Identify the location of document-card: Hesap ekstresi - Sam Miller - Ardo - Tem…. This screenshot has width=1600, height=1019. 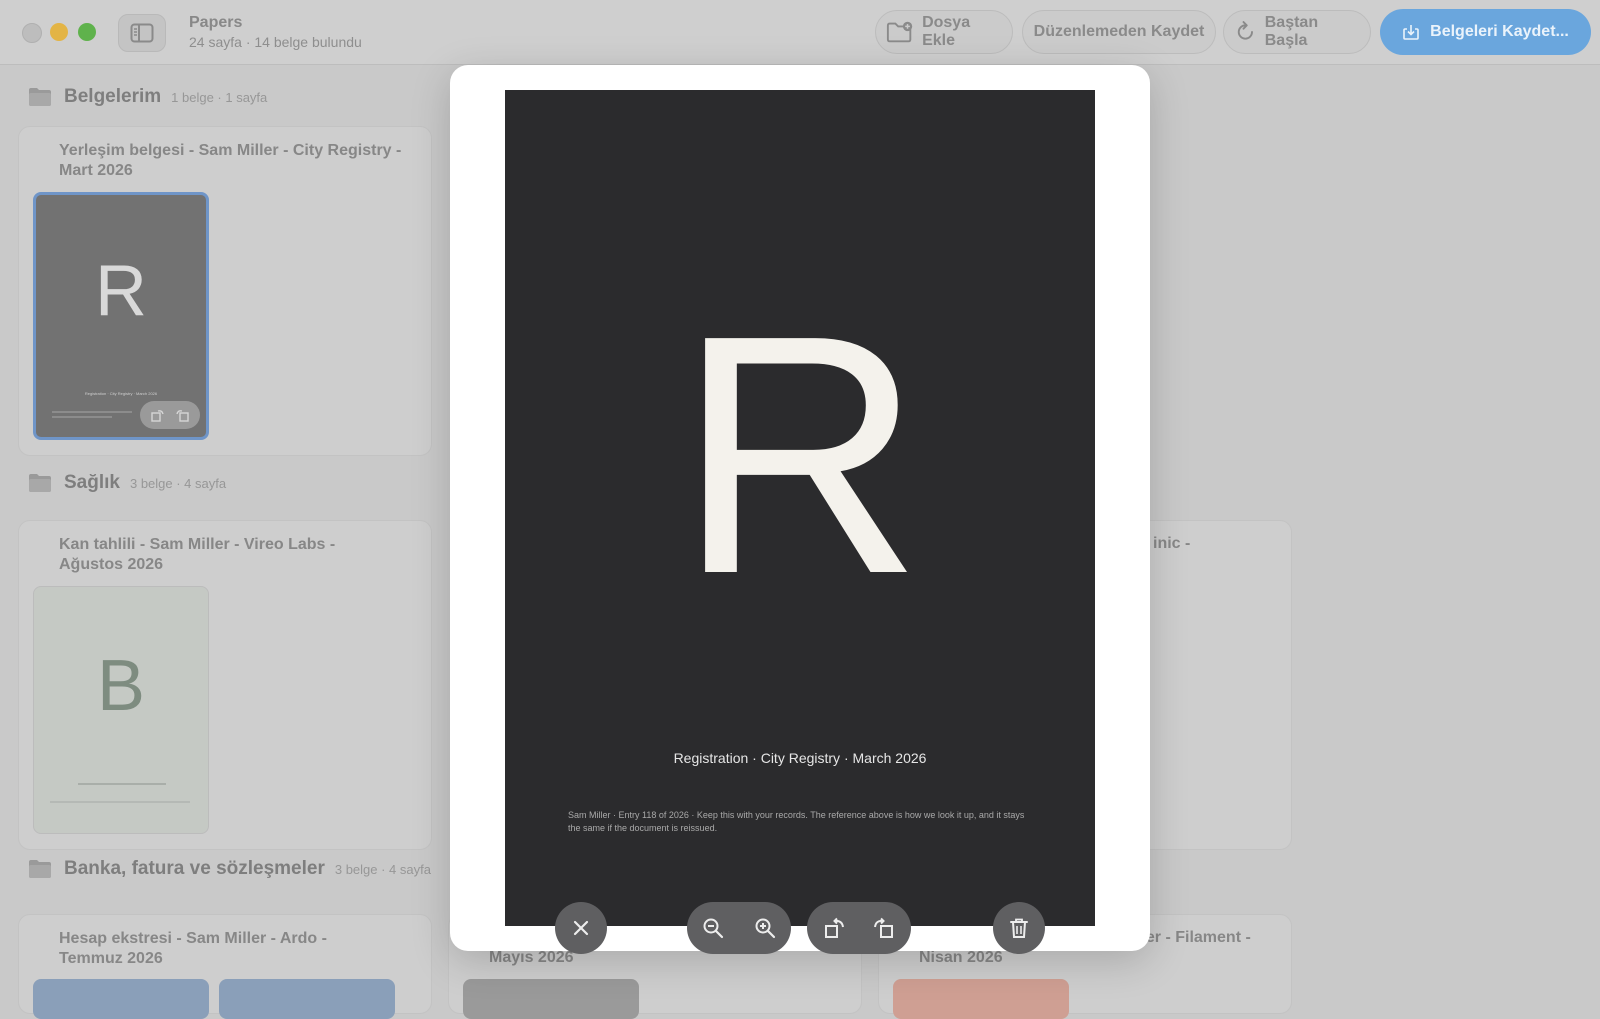
(225, 966).